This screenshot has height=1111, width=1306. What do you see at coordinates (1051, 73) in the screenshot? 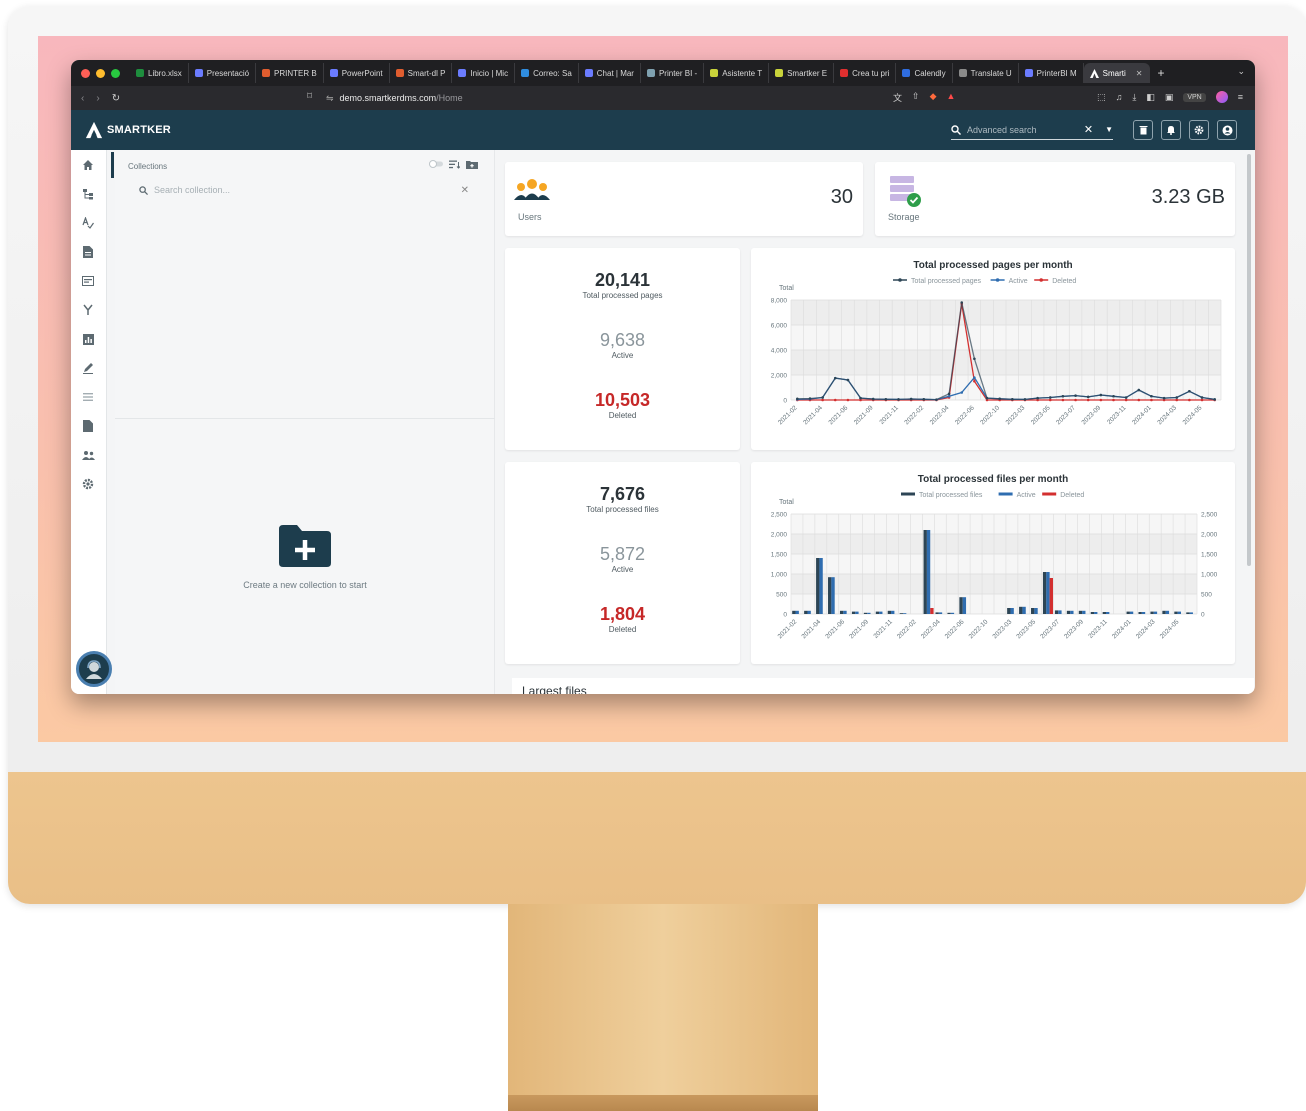
I see `browser-tab: PrinterBI M` at bounding box center [1051, 73].